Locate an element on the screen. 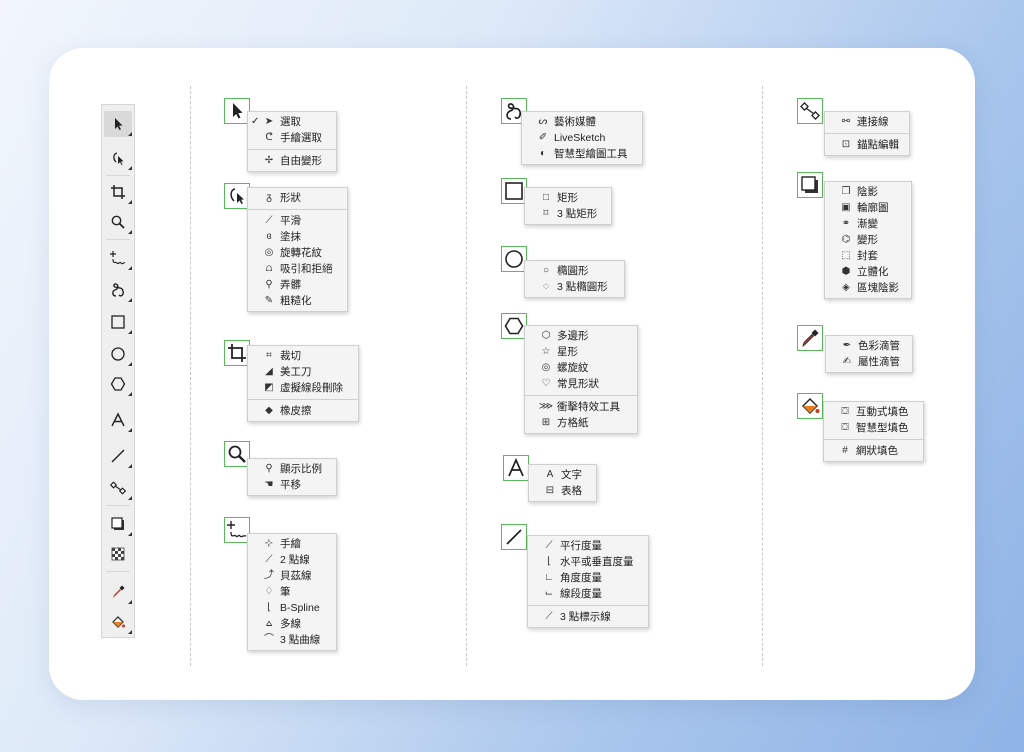  menu-item-b-spline: ⌊ B-Spline is located at coordinates (292, 608).